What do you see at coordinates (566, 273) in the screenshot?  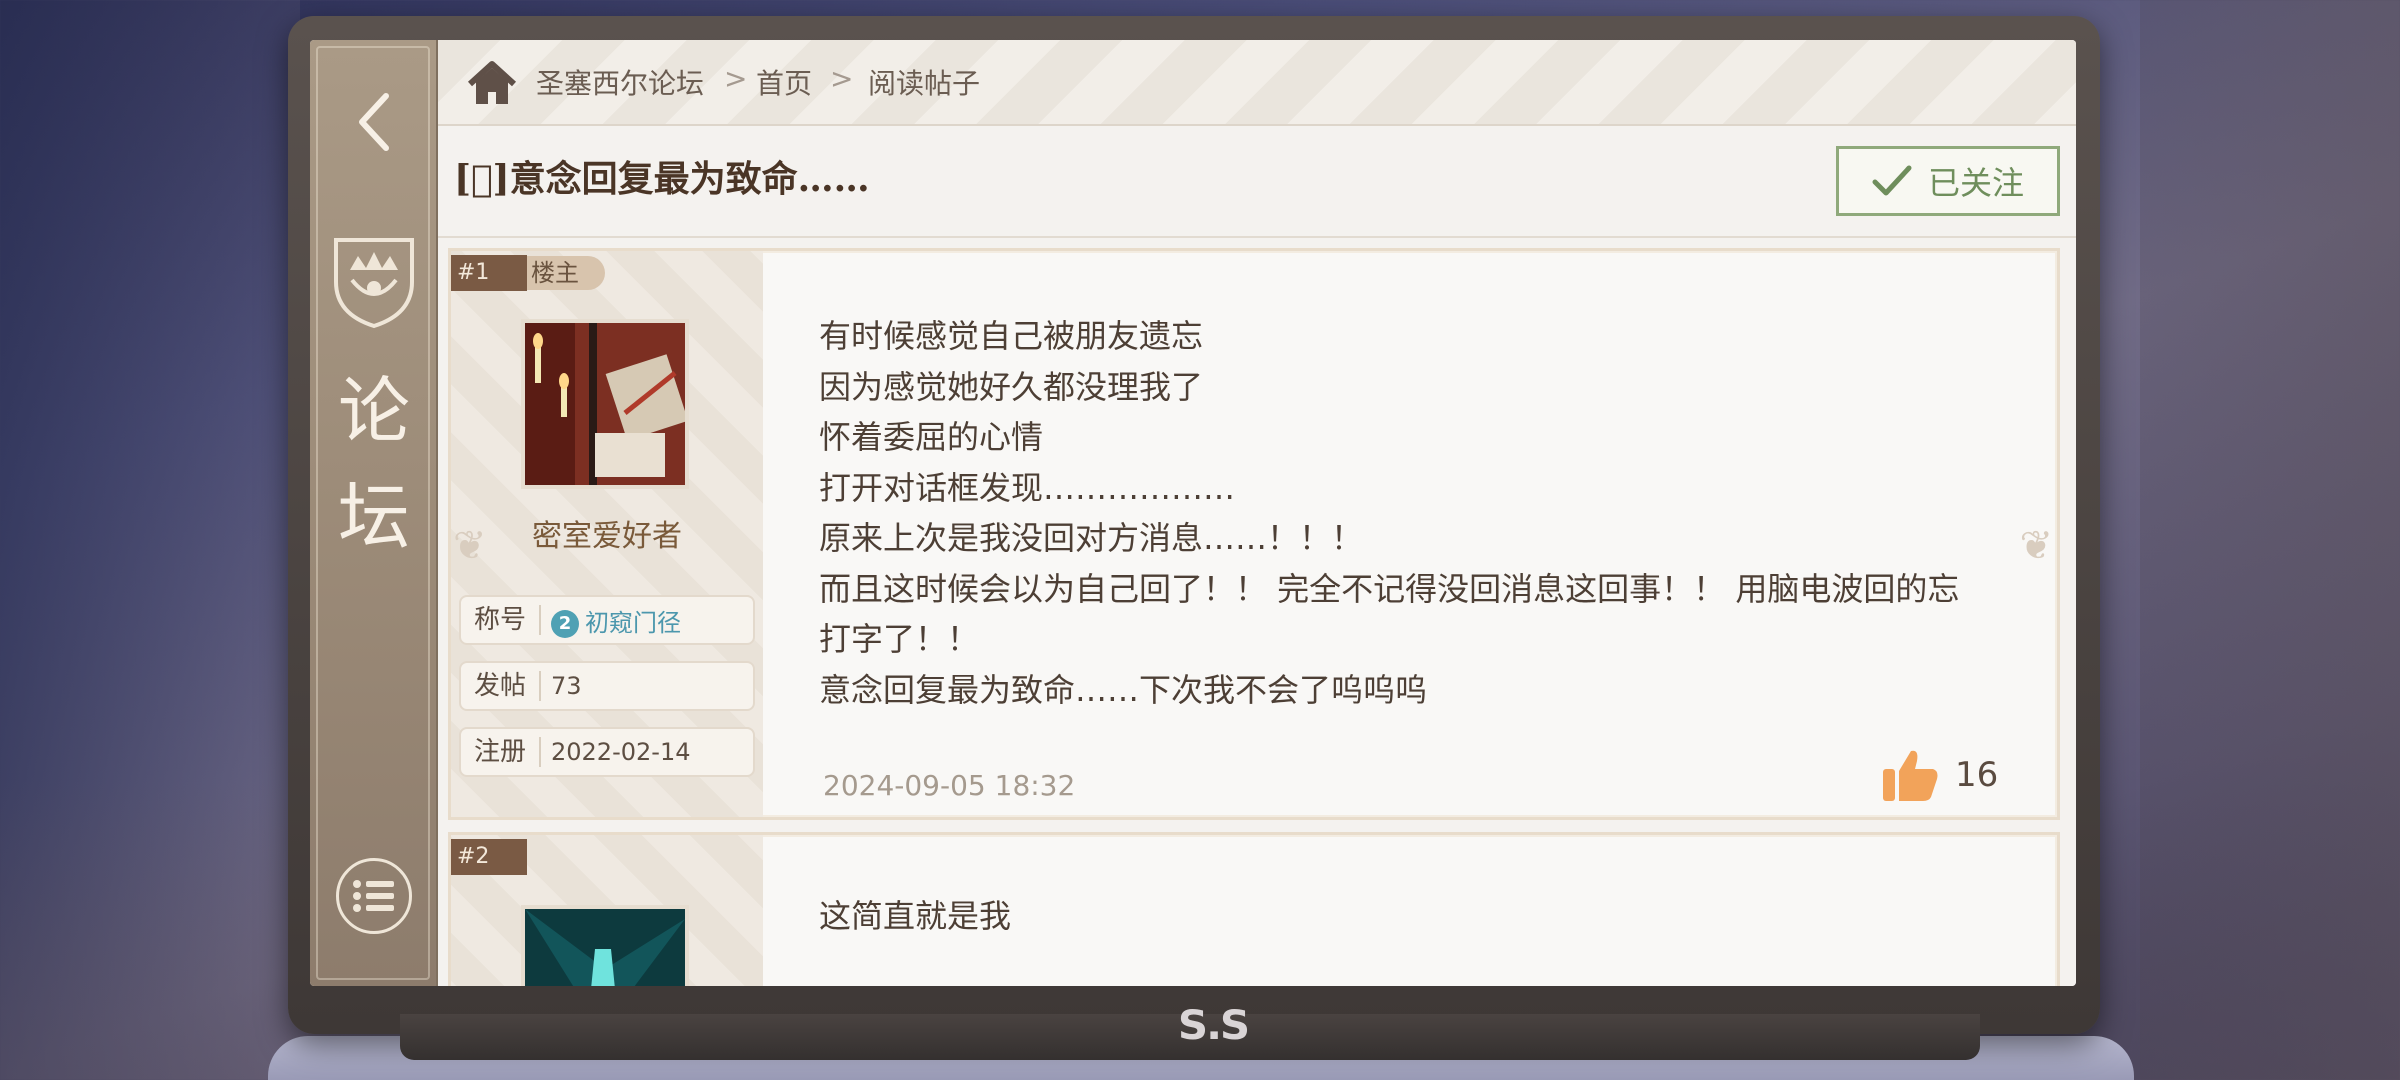 I see `op-tag: 楼主` at bounding box center [566, 273].